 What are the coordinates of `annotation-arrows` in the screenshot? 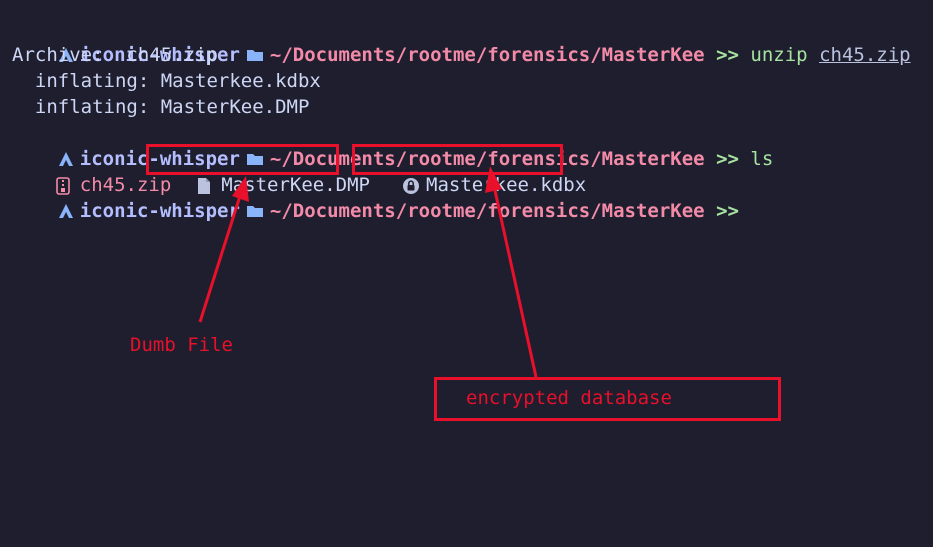 It's located at (368, 272).